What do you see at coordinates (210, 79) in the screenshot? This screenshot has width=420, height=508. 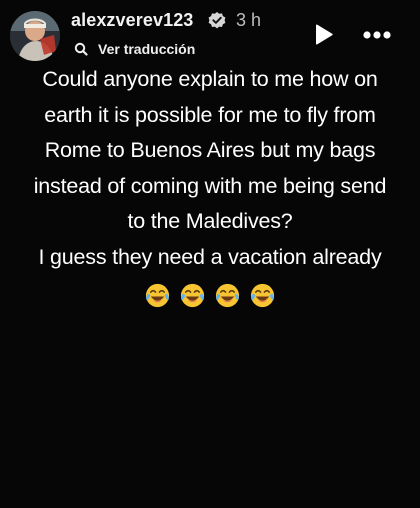 I see `caption-line: Could anyone explain to me how on` at bounding box center [210, 79].